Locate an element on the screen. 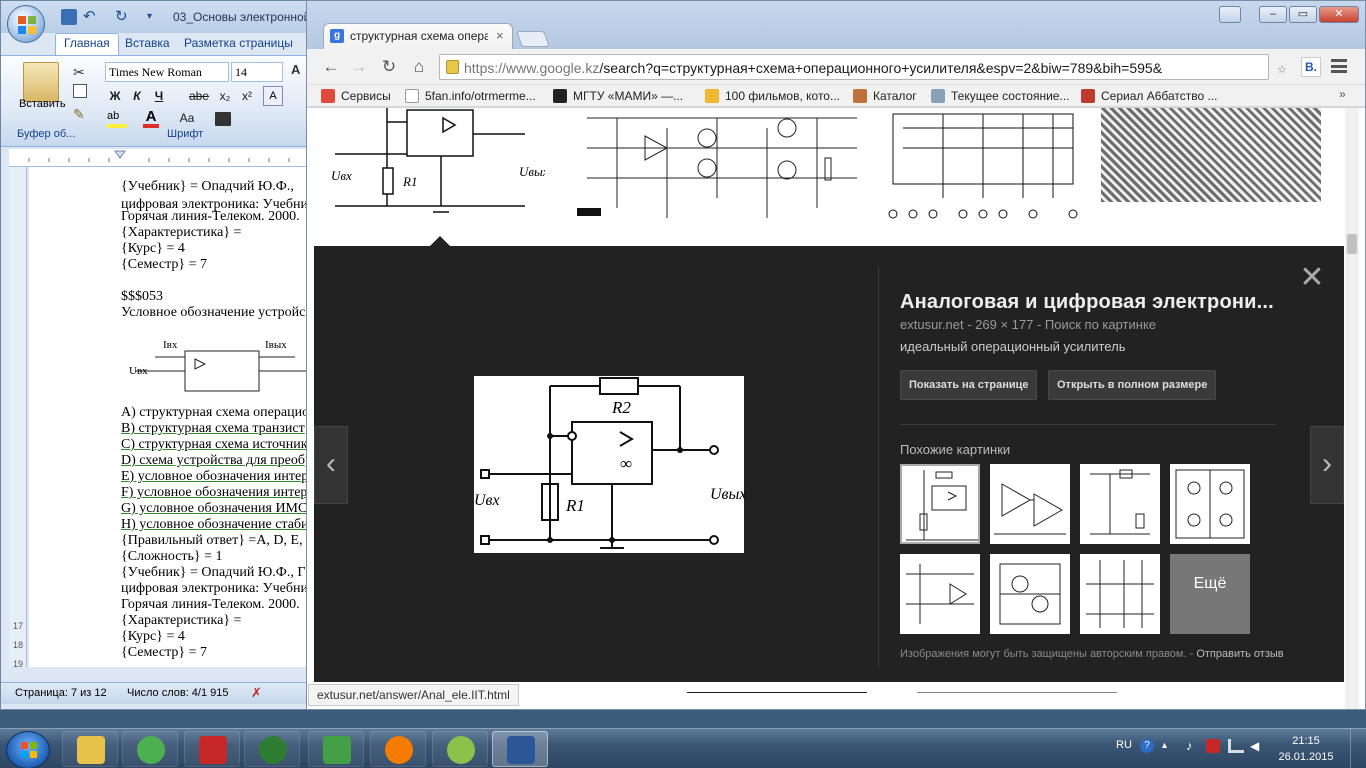 Image resolution: width=1366 pixels, height=768 pixels. close-button: ✕ is located at coordinates (1339, 14).